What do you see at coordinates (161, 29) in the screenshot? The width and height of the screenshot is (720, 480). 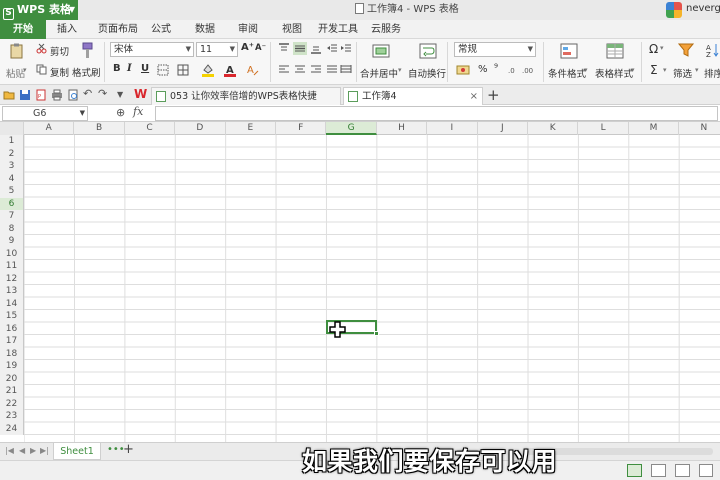 I see `tab-formulas: 公式` at bounding box center [161, 29].